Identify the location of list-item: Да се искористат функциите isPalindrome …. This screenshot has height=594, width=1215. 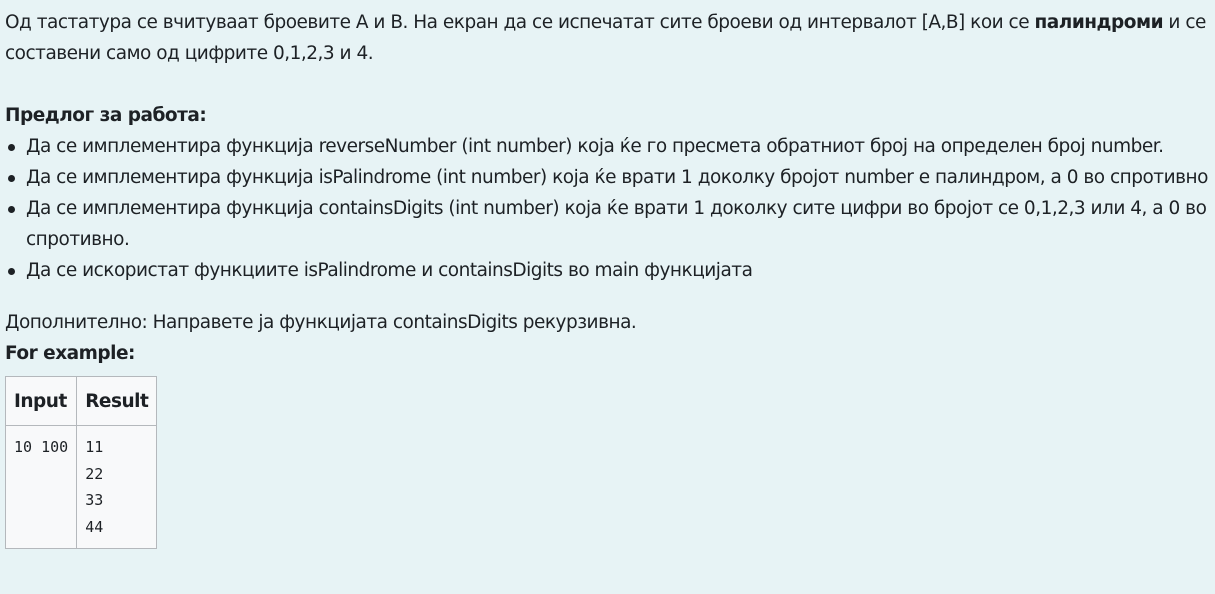
(610, 270).